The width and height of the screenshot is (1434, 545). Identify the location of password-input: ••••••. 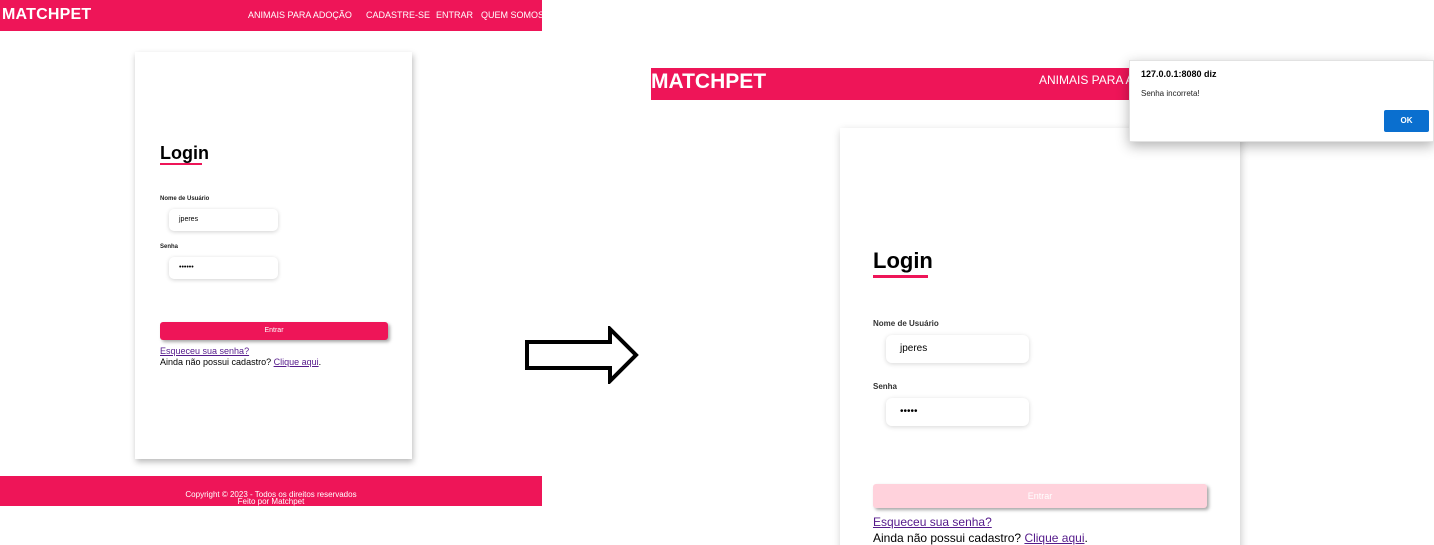
(223, 268).